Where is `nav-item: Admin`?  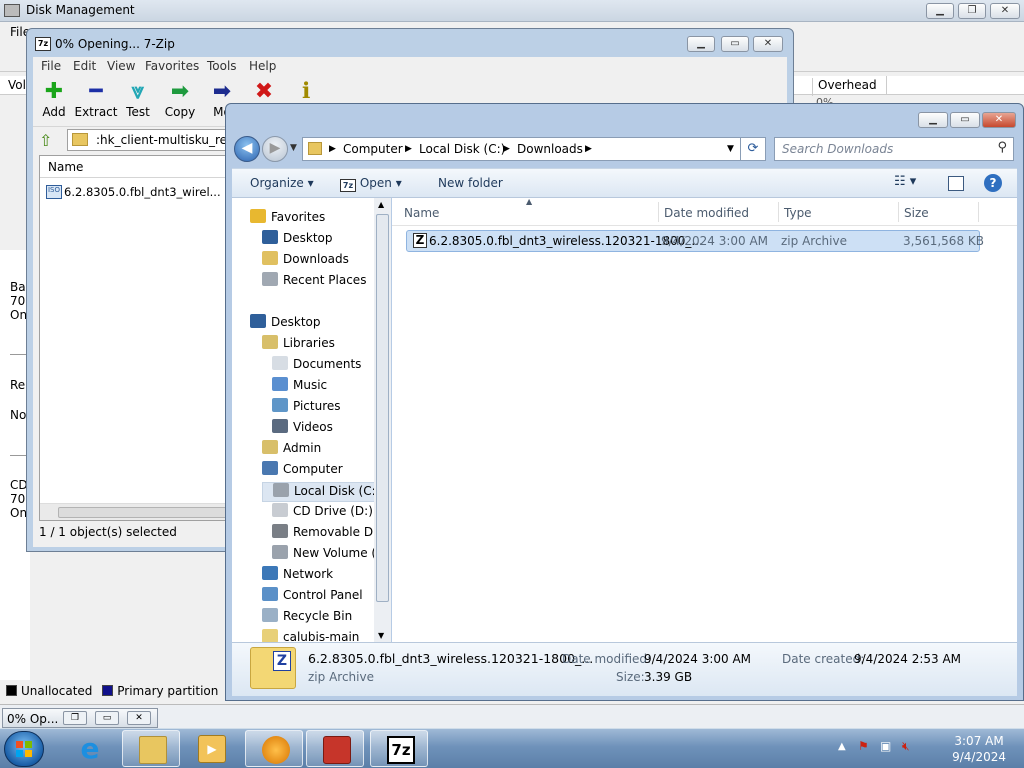 nav-item: Admin is located at coordinates (291, 450).